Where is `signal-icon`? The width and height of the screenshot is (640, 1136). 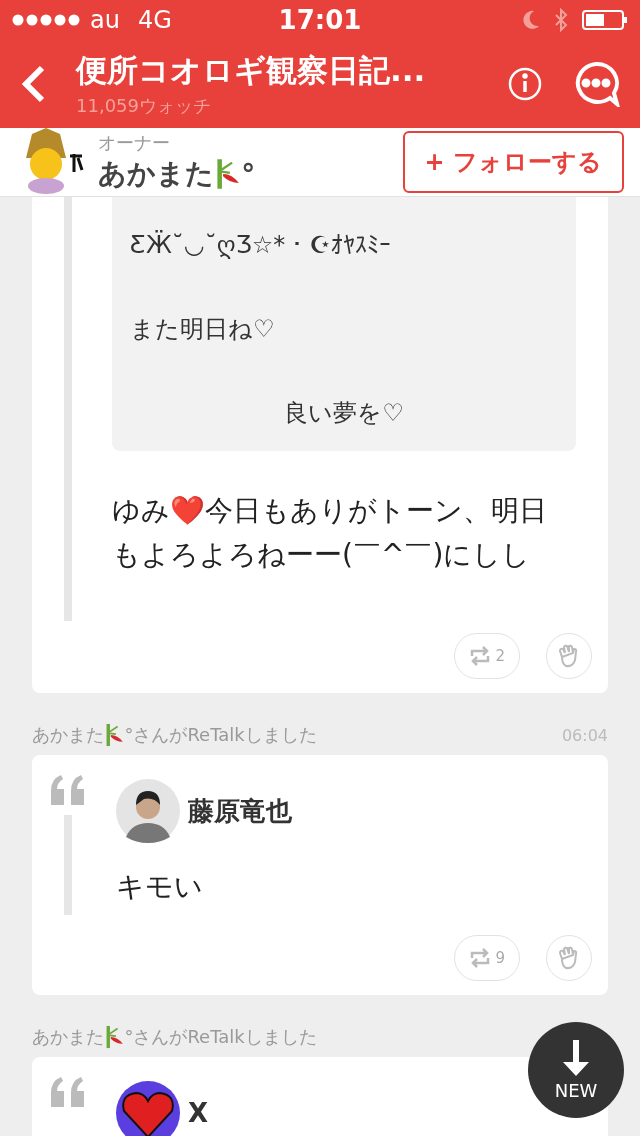
signal-icon is located at coordinates (47, 20).